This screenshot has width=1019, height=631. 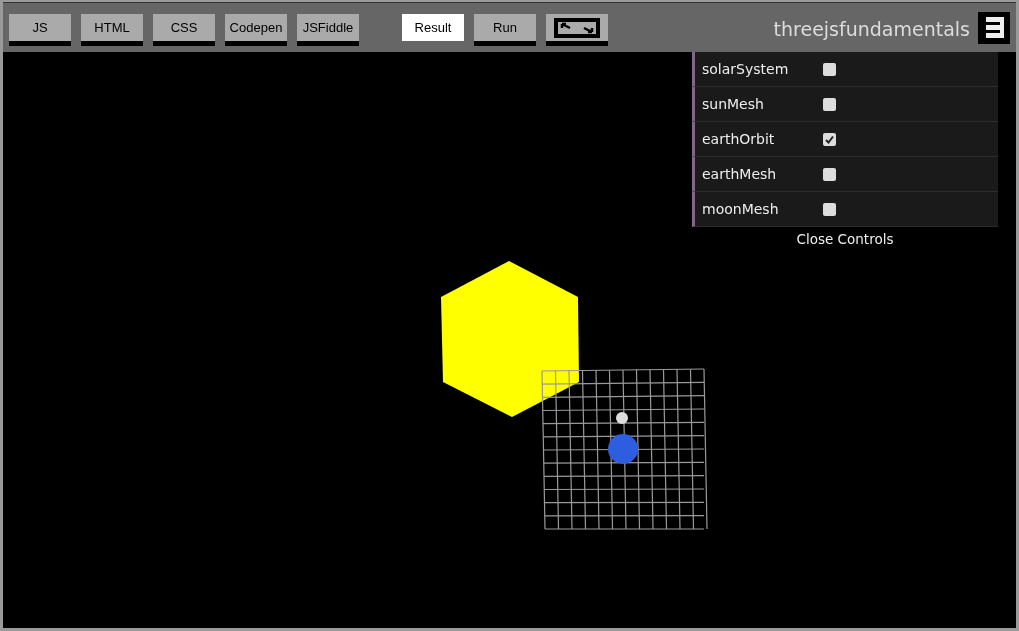 I want to click on fullscreen-button, so click(x=577, y=30).